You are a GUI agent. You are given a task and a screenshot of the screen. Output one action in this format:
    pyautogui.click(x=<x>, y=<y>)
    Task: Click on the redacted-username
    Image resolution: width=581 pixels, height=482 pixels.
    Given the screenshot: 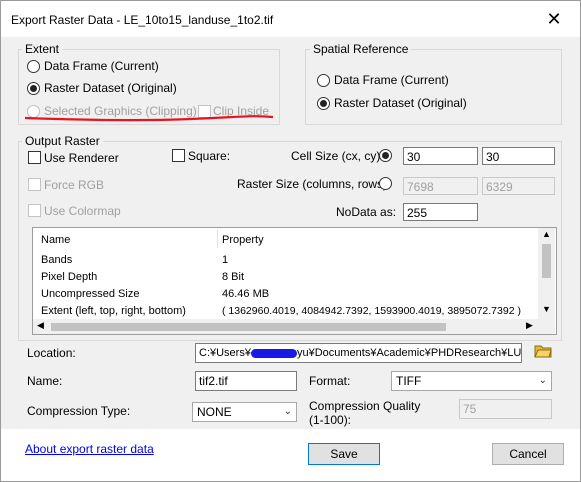 What is the action you would take?
    pyautogui.click(x=273, y=353)
    